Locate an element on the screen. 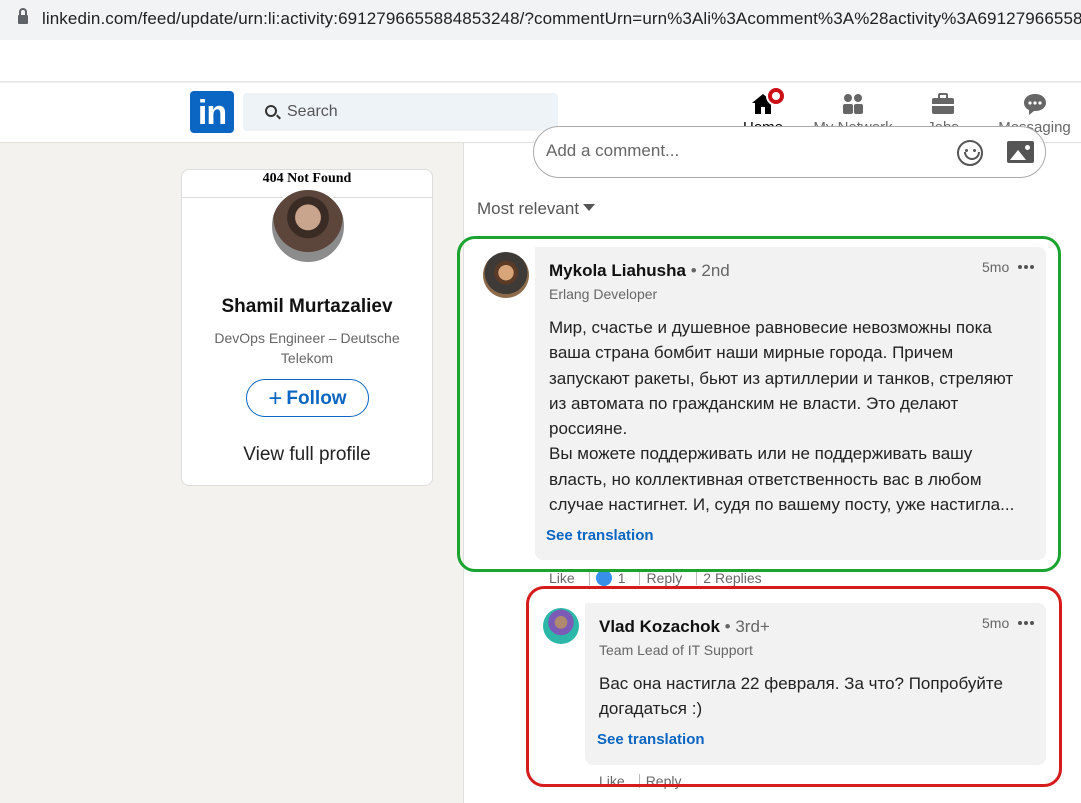  view-full-profile-link: View full profile is located at coordinates (307, 455).